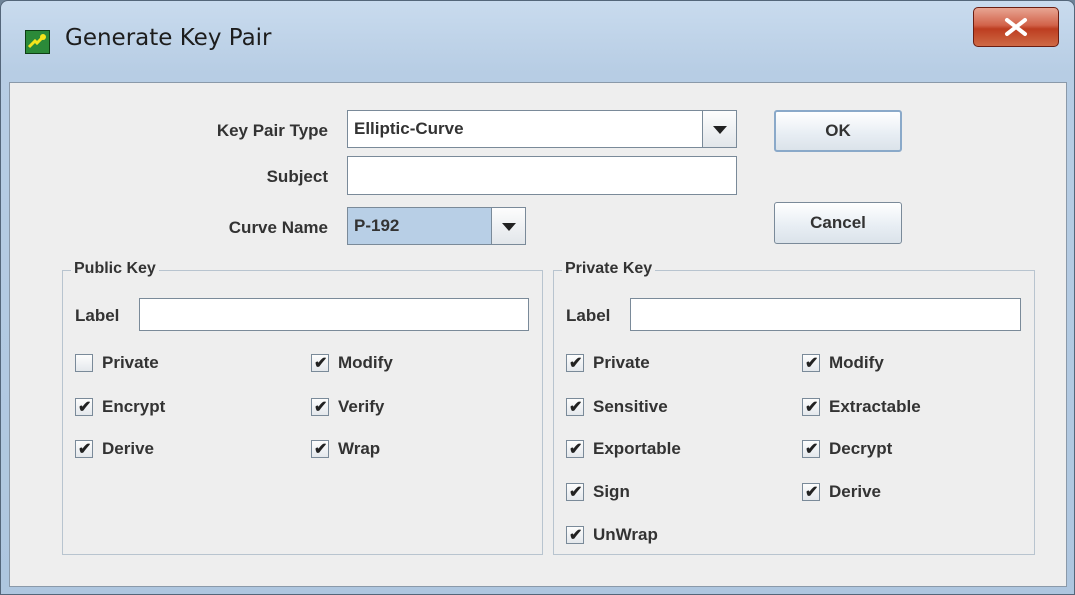  What do you see at coordinates (84, 363) in the screenshot?
I see `checkbox-box` at bounding box center [84, 363].